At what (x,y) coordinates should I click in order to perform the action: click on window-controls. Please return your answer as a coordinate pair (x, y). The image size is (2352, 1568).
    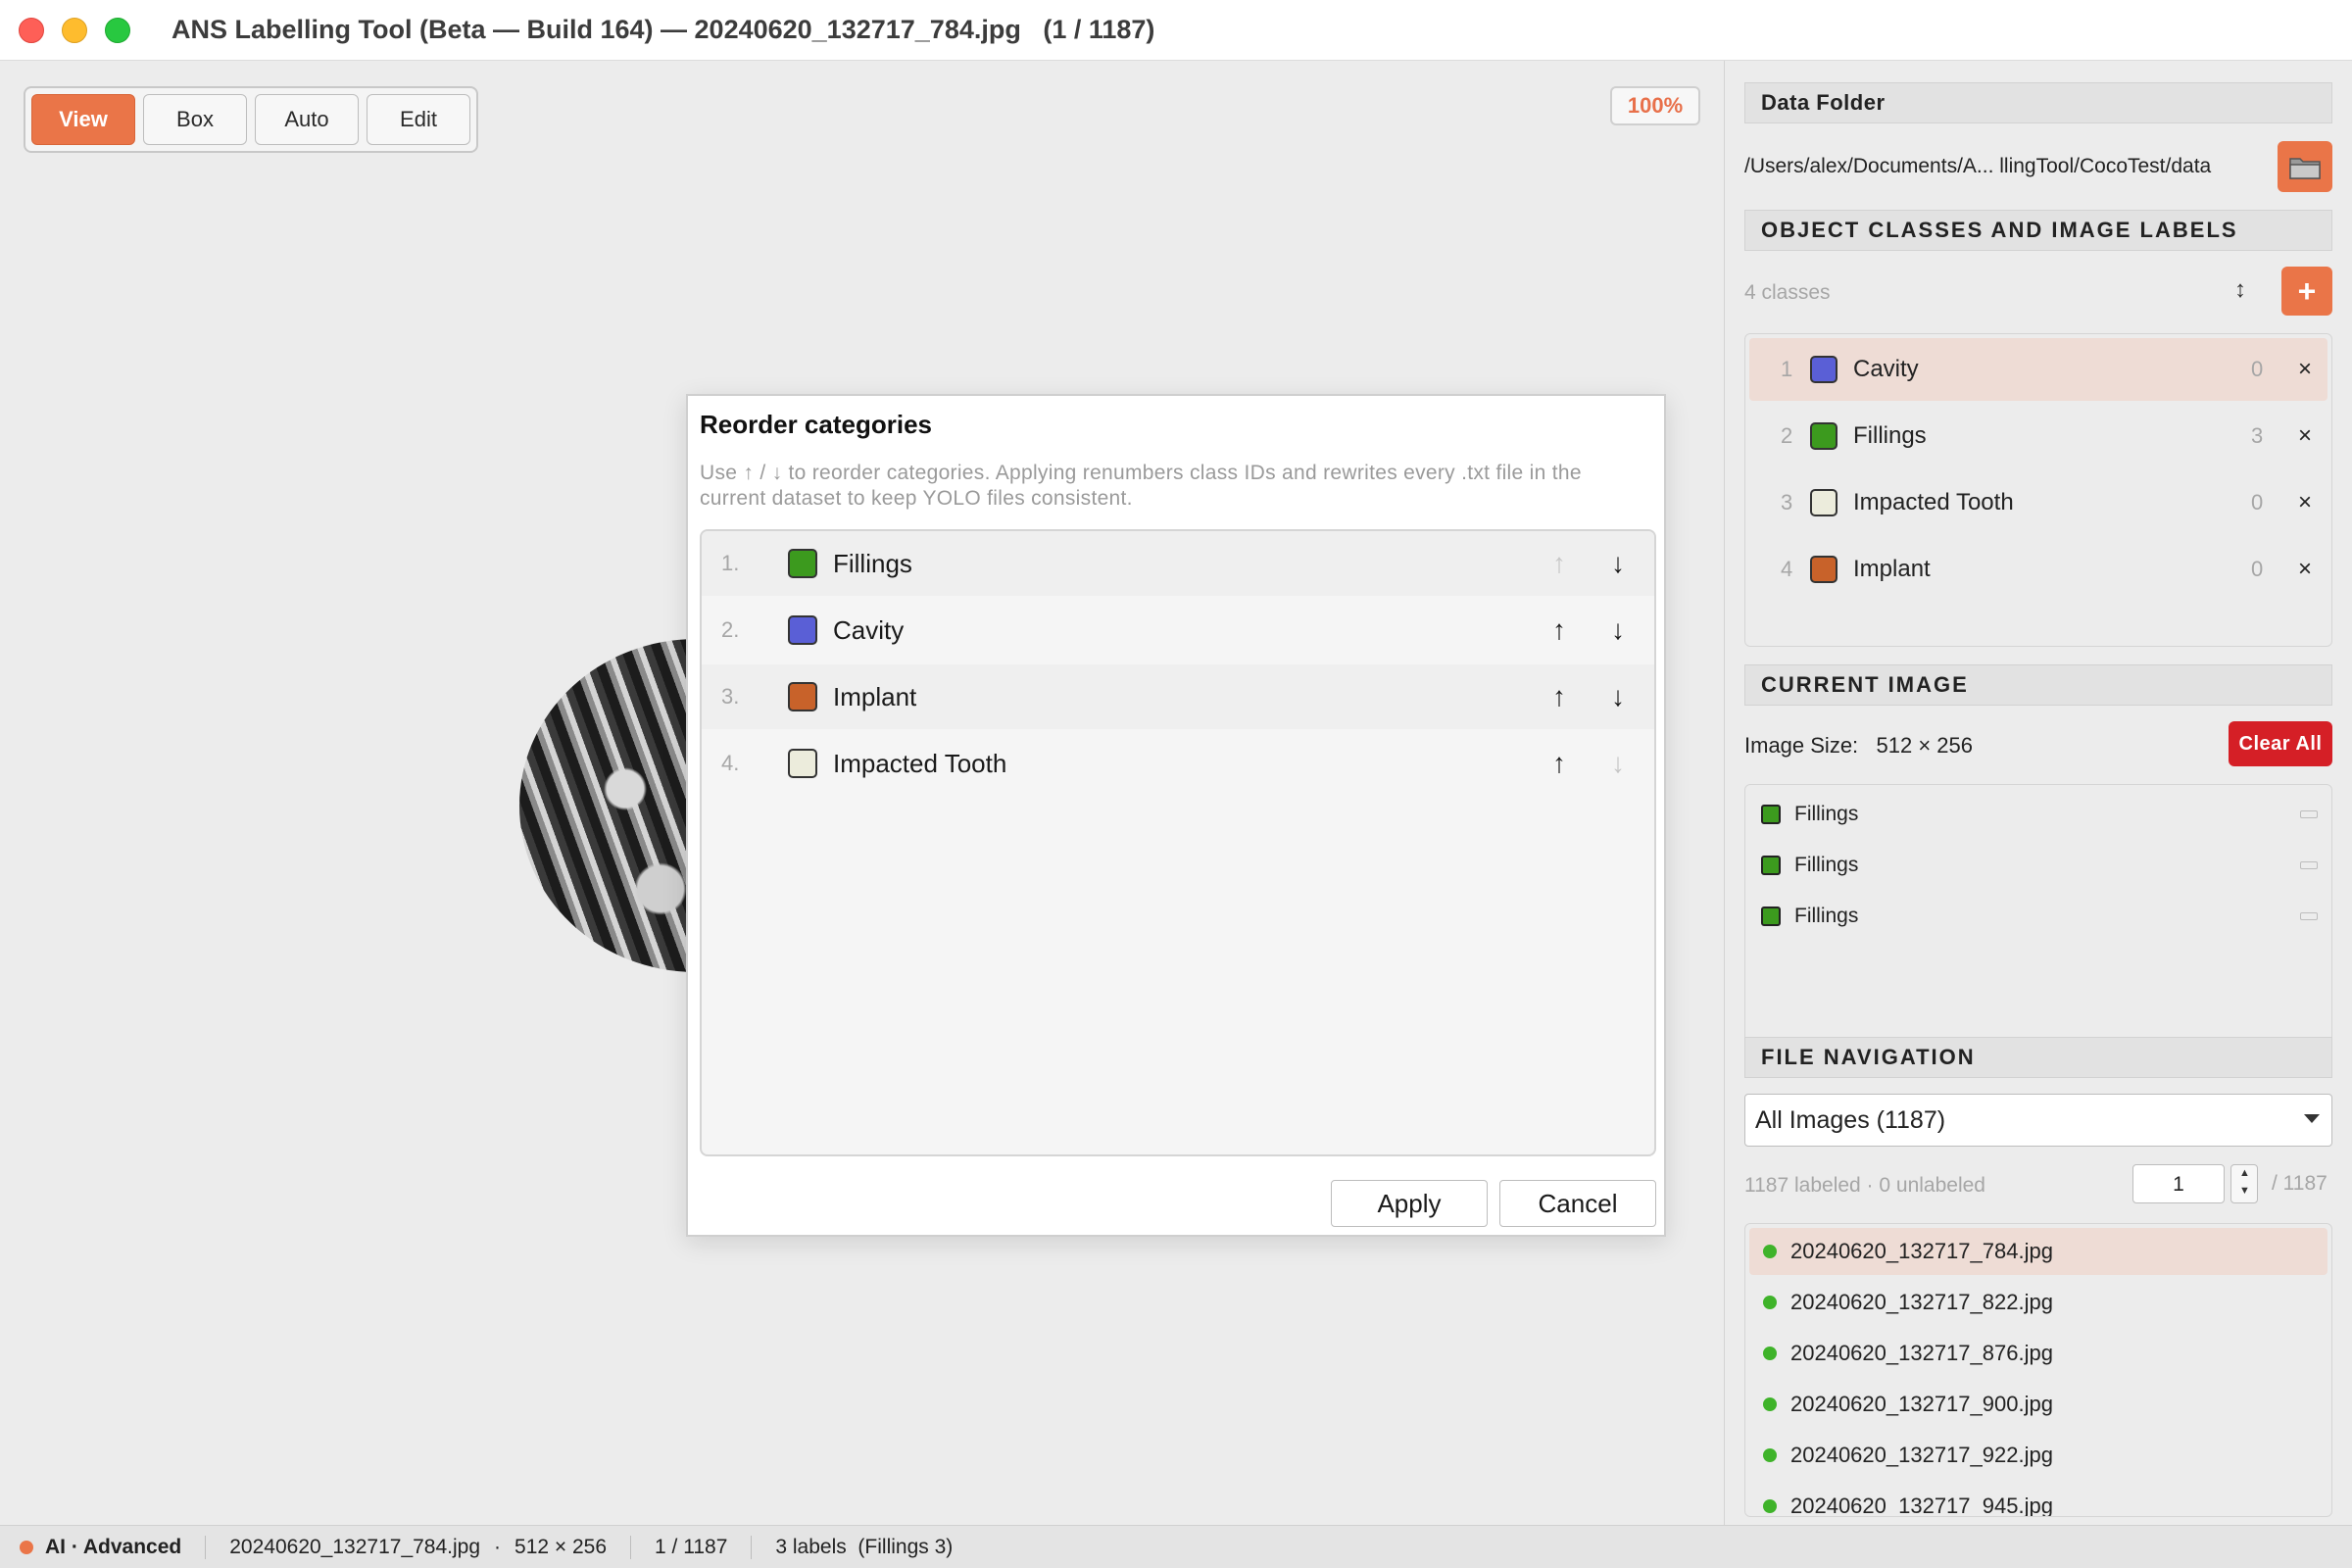
    Looking at the image, I should click on (74, 30).